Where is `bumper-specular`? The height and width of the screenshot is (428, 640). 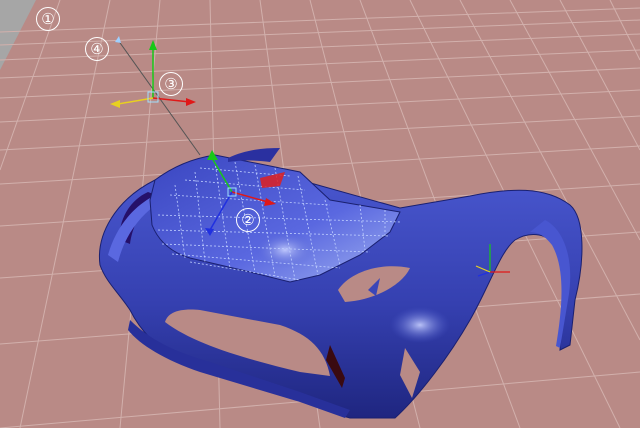 bumper-specular is located at coordinates (420, 325).